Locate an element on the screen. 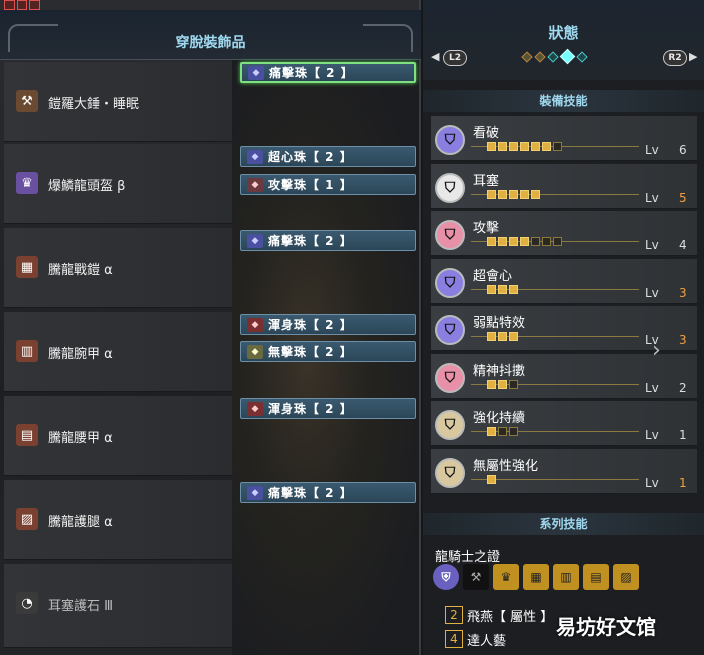 This screenshot has width=704, height=655. series-bonus-row: 2 飛燕【 屬性 】 is located at coordinates (499, 615).